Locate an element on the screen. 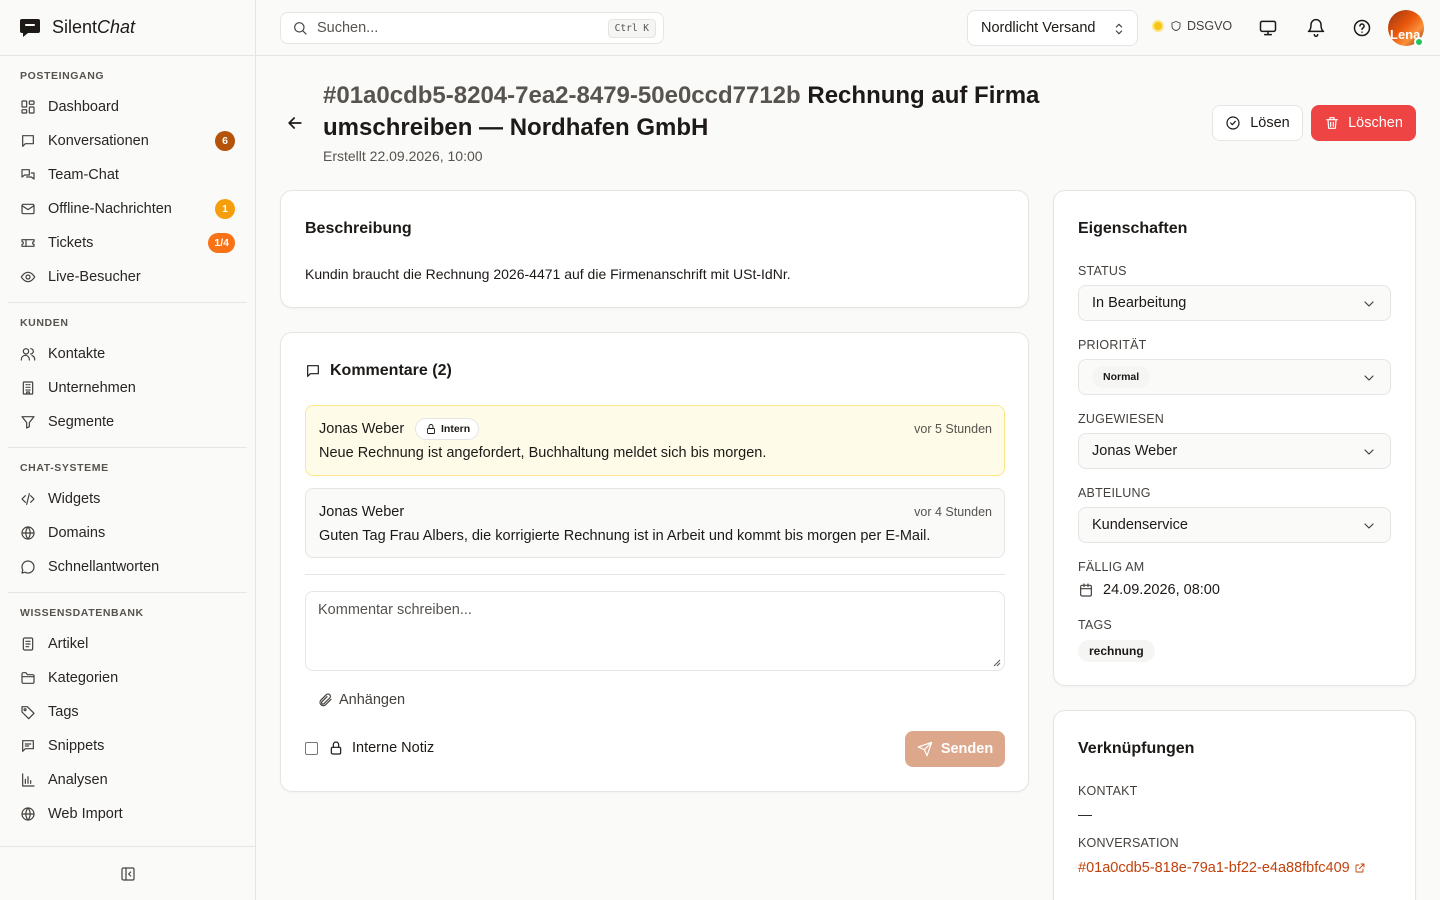 The height and width of the screenshot is (900, 1440). monitor-button is located at coordinates (1268, 28).